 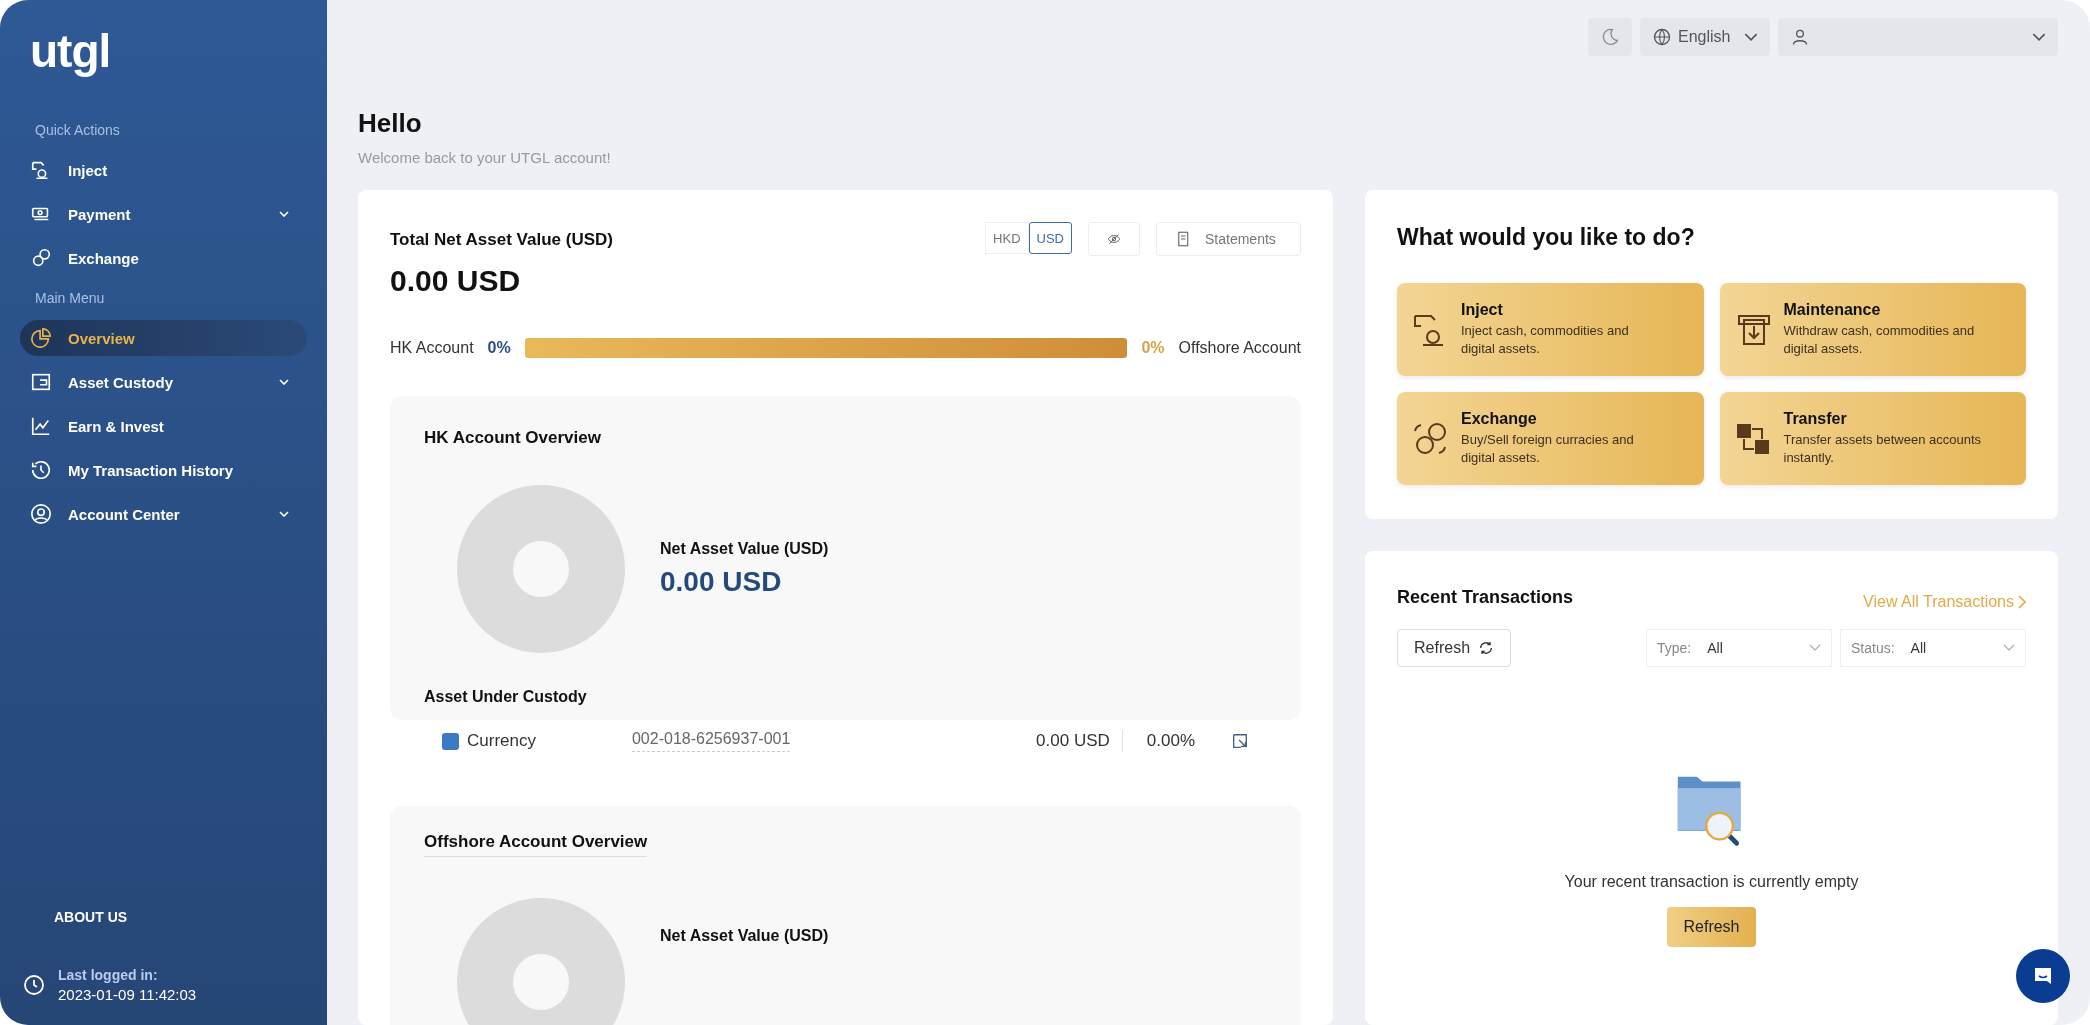 I want to click on last-login-label: Last logged in:, so click(x=108, y=975).